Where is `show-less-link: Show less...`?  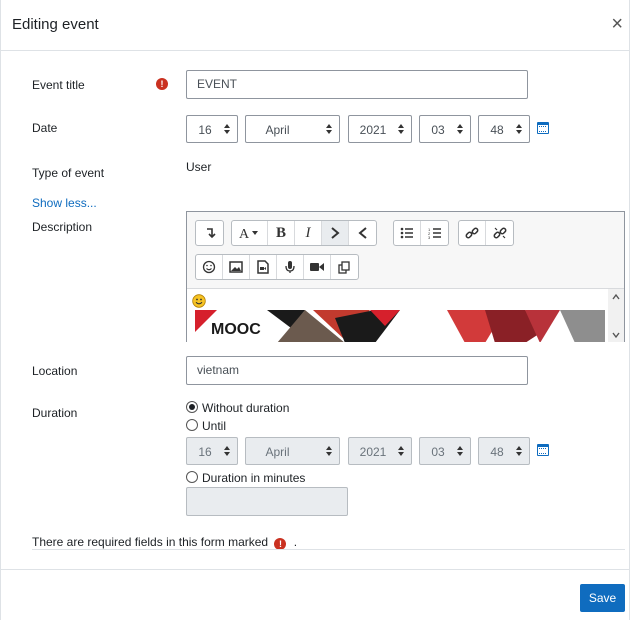 show-less-link: Show less... is located at coordinates (64, 203).